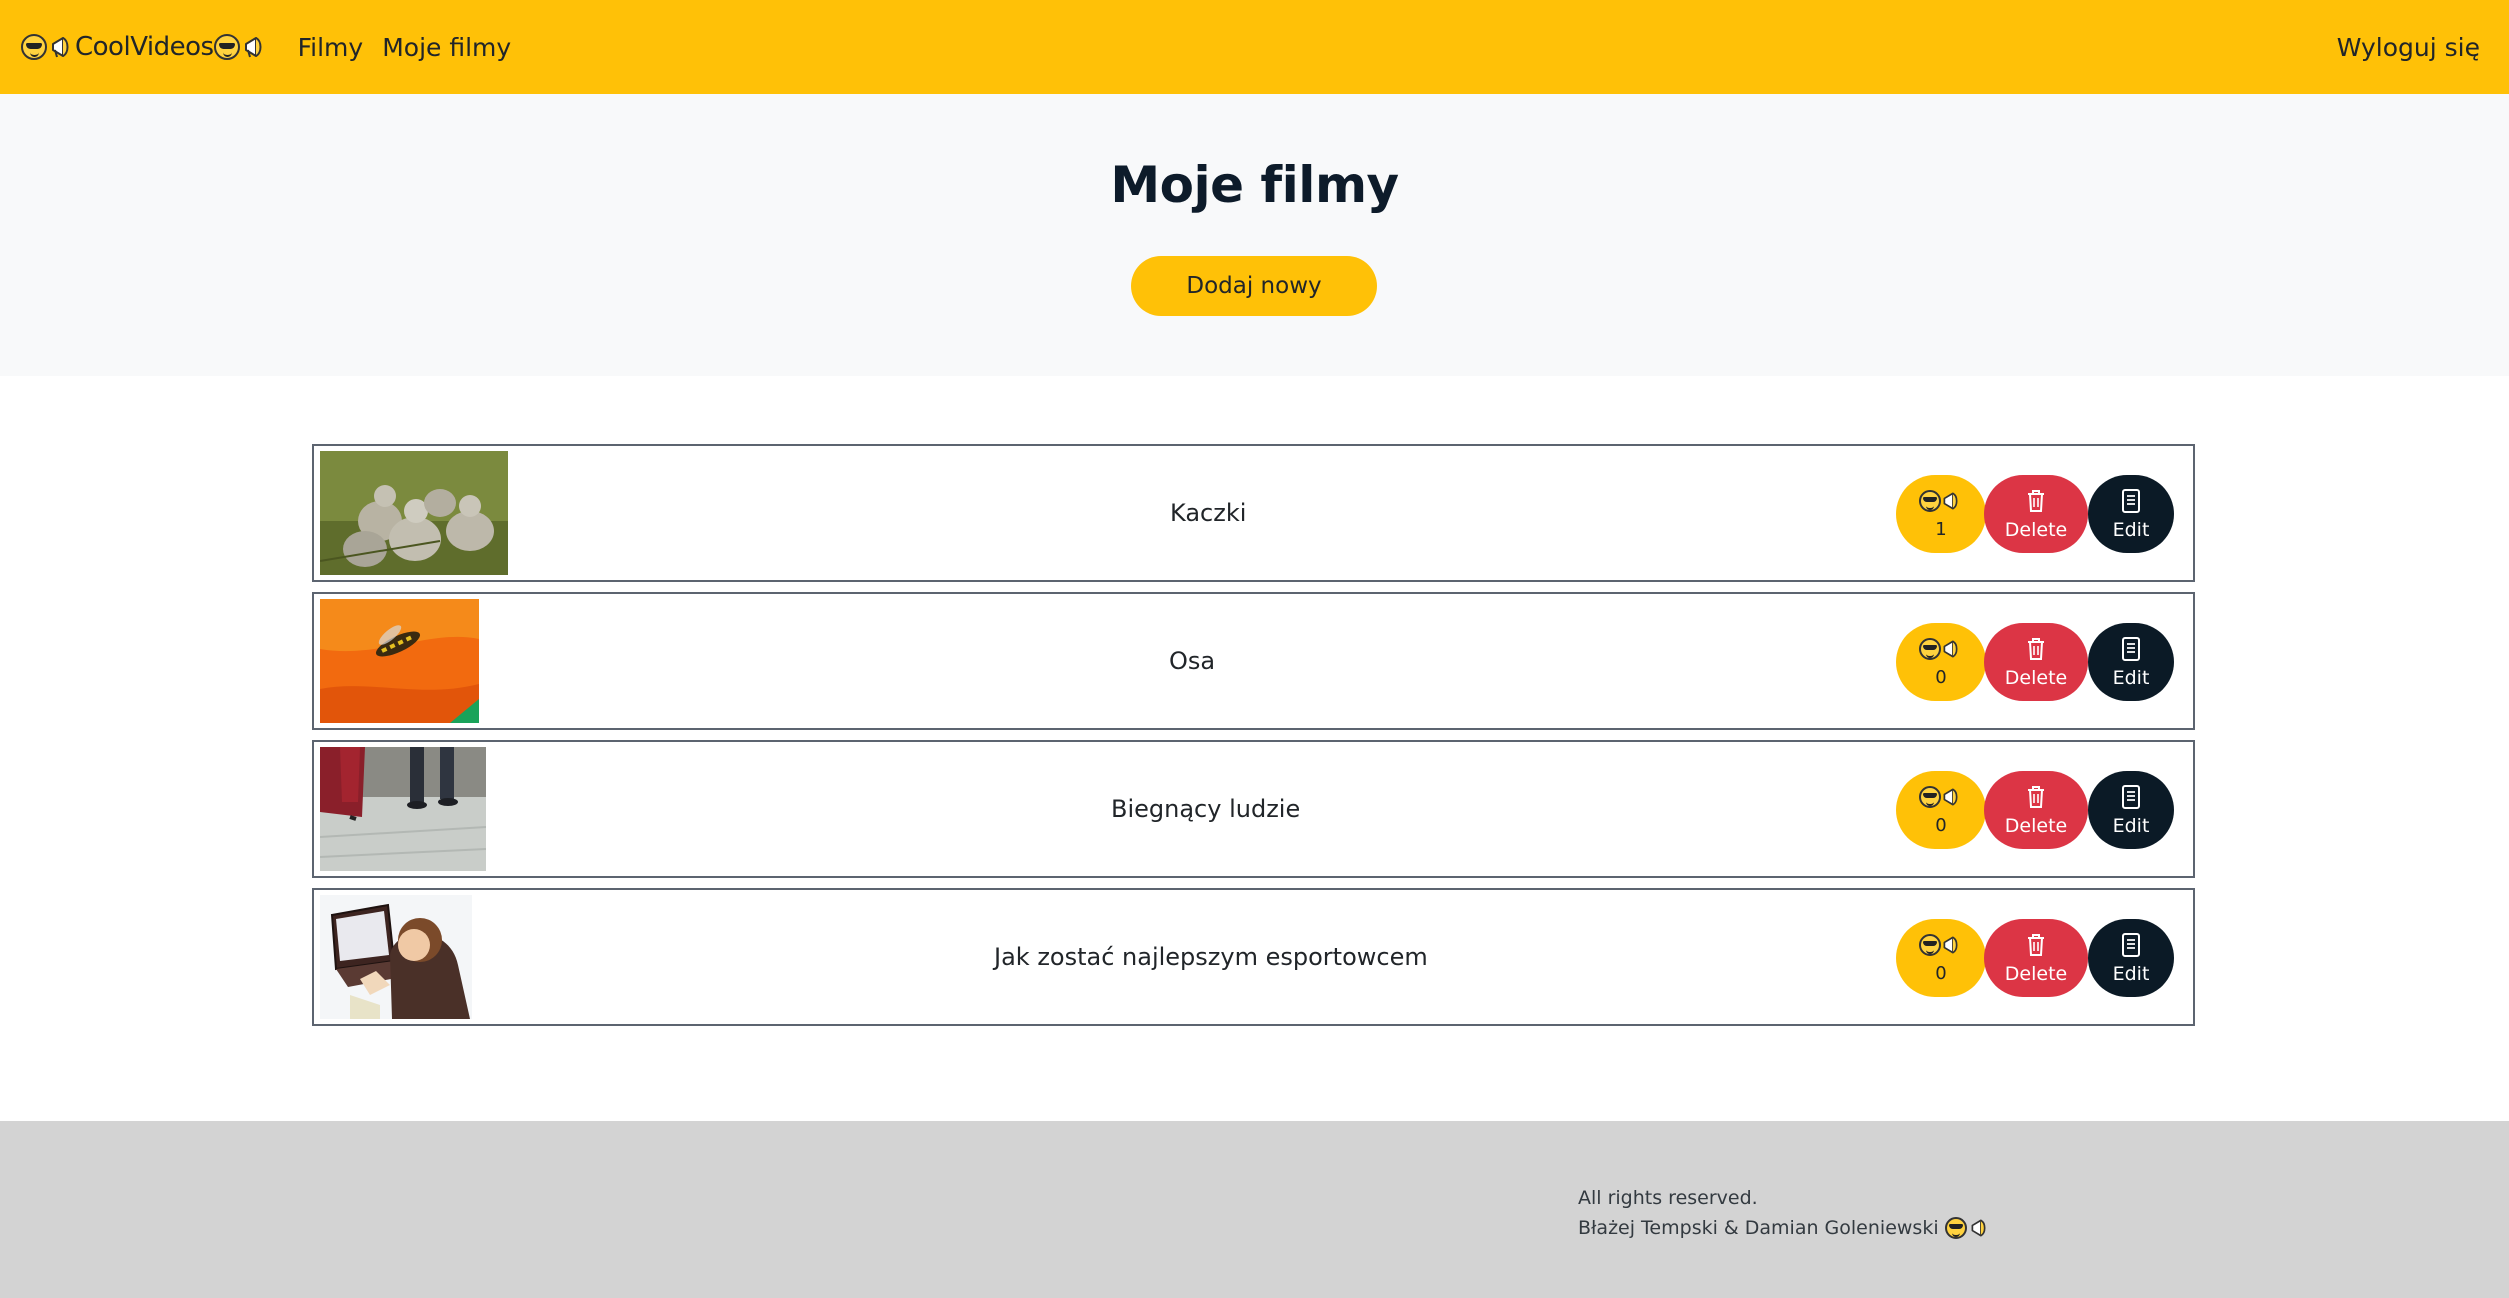  What do you see at coordinates (48, 47) in the screenshot?
I see `brand-emoji-left` at bounding box center [48, 47].